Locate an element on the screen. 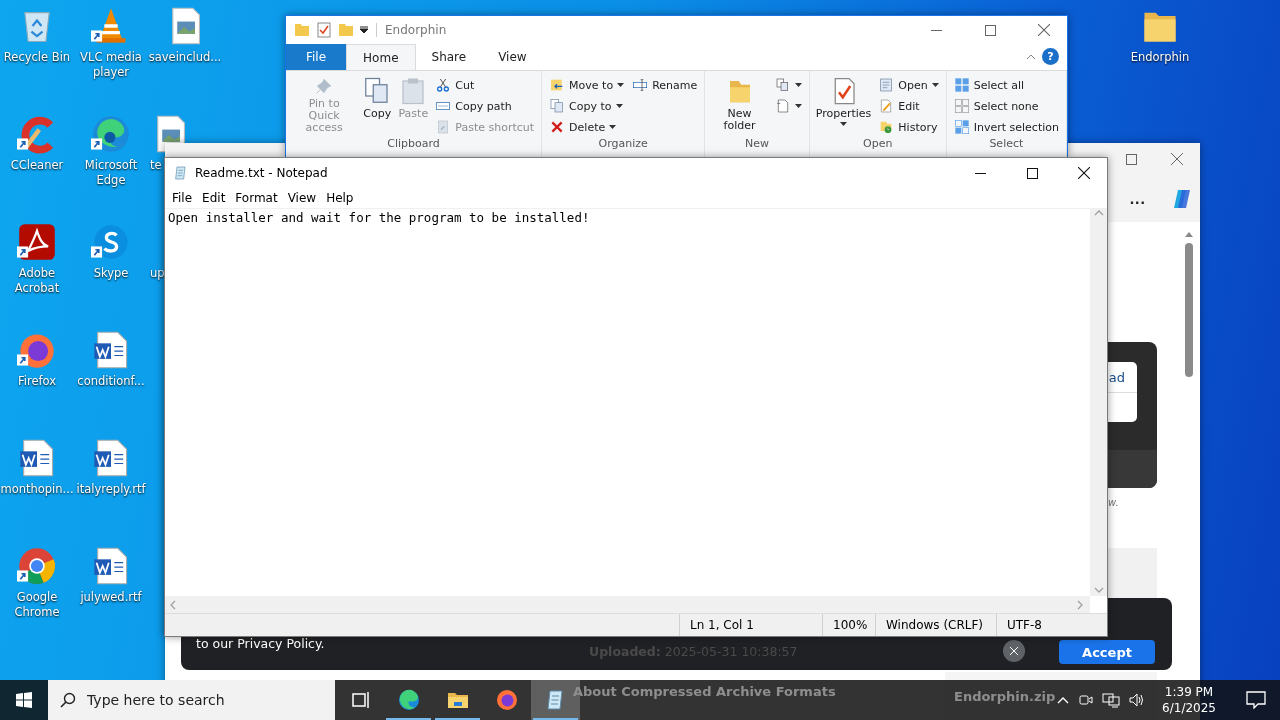  scroll-up-icon is located at coordinates (1189, 234).